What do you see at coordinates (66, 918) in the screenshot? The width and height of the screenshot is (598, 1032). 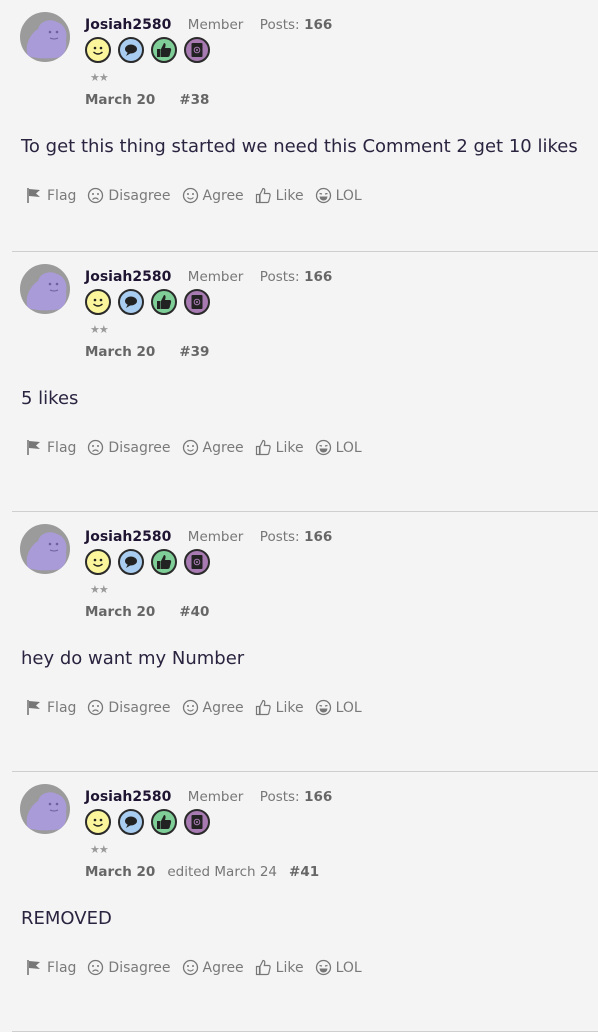 I see `comment-body: REMOVED` at bounding box center [66, 918].